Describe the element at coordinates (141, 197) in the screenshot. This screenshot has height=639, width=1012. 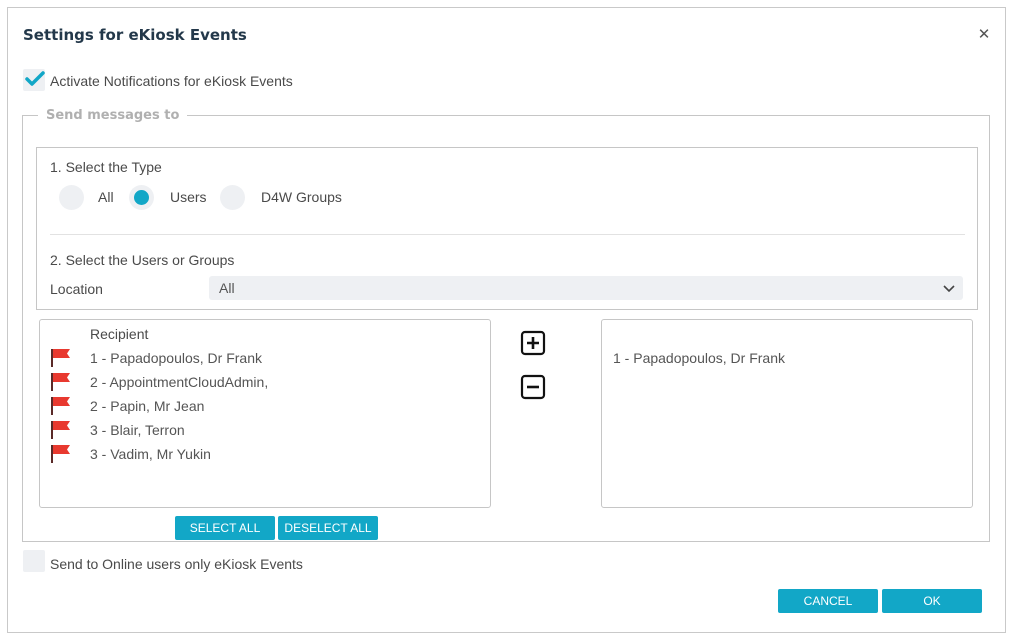
I see `radio-users` at that location.